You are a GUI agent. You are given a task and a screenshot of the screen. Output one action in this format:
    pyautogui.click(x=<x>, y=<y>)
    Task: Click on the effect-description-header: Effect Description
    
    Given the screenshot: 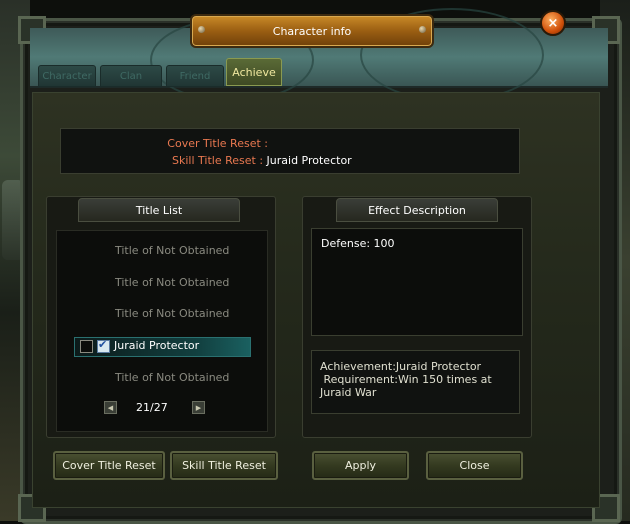 What is the action you would take?
    pyautogui.click(x=417, y=210)
    